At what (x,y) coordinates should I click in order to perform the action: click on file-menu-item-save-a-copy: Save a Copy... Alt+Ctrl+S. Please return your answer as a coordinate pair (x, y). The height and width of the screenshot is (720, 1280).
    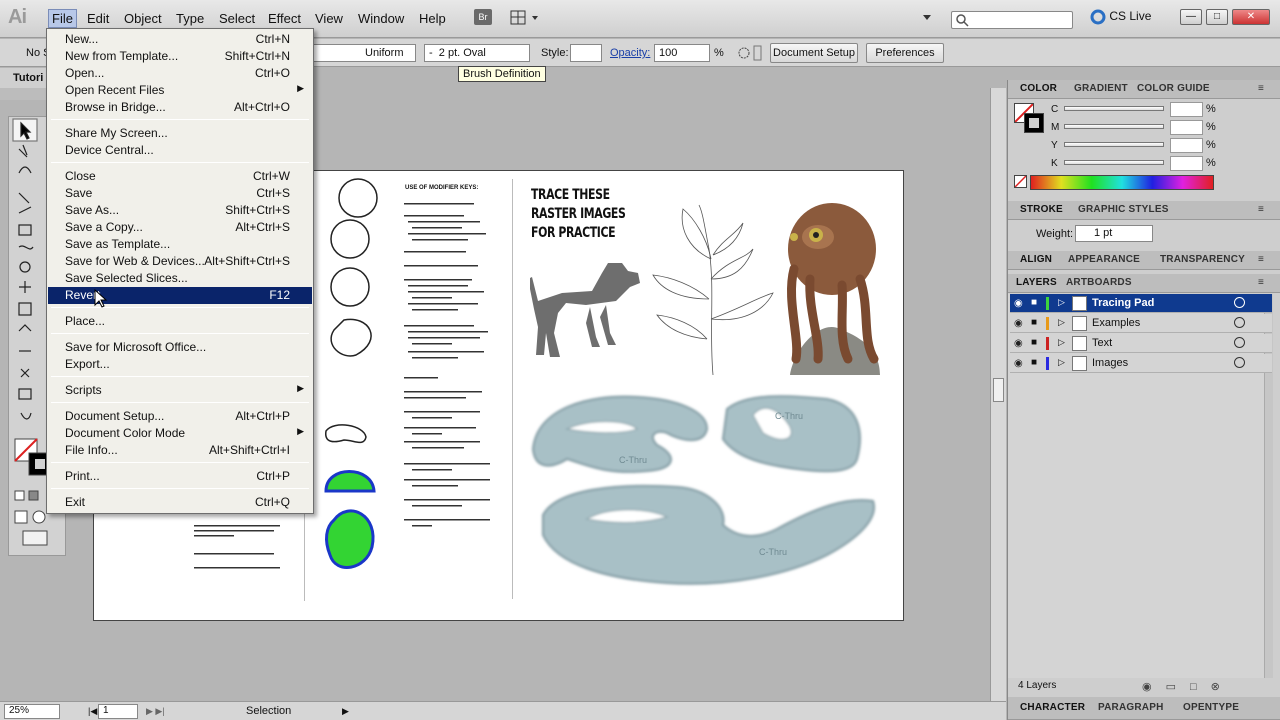
    Looking at the image, I should click on (180, 227).